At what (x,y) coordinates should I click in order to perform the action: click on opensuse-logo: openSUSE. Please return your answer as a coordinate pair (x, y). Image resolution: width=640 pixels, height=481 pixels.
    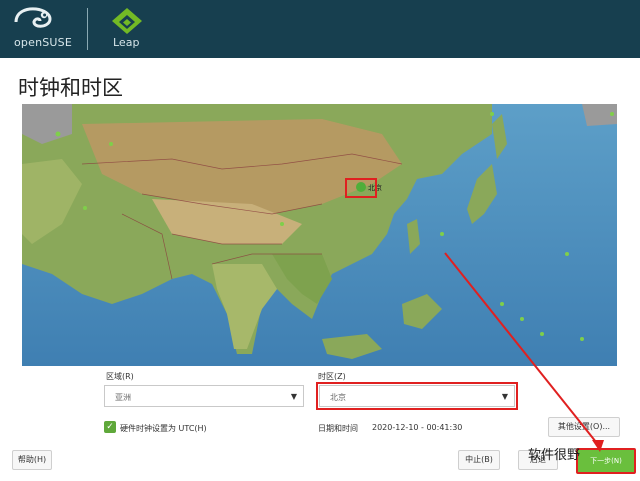
    Looking at the image, I should click on (43, 29).